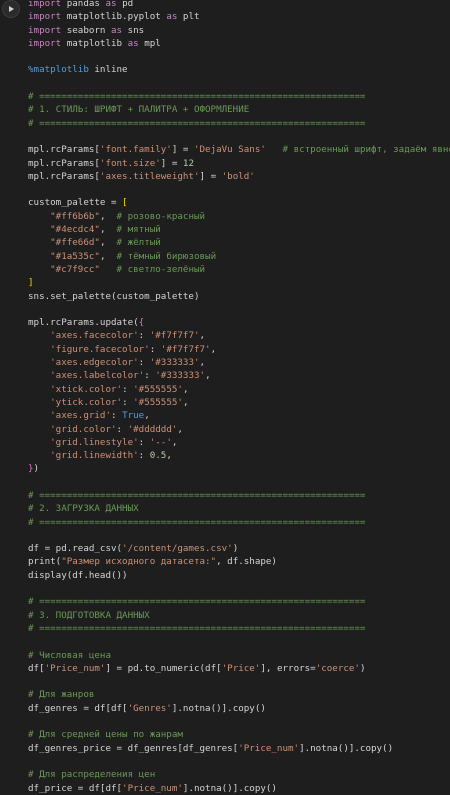 This screenshot has height=795, width=450. Describe the element at coordinates (45, 562) in the screenshot. I see `code-token: print(` at that location.